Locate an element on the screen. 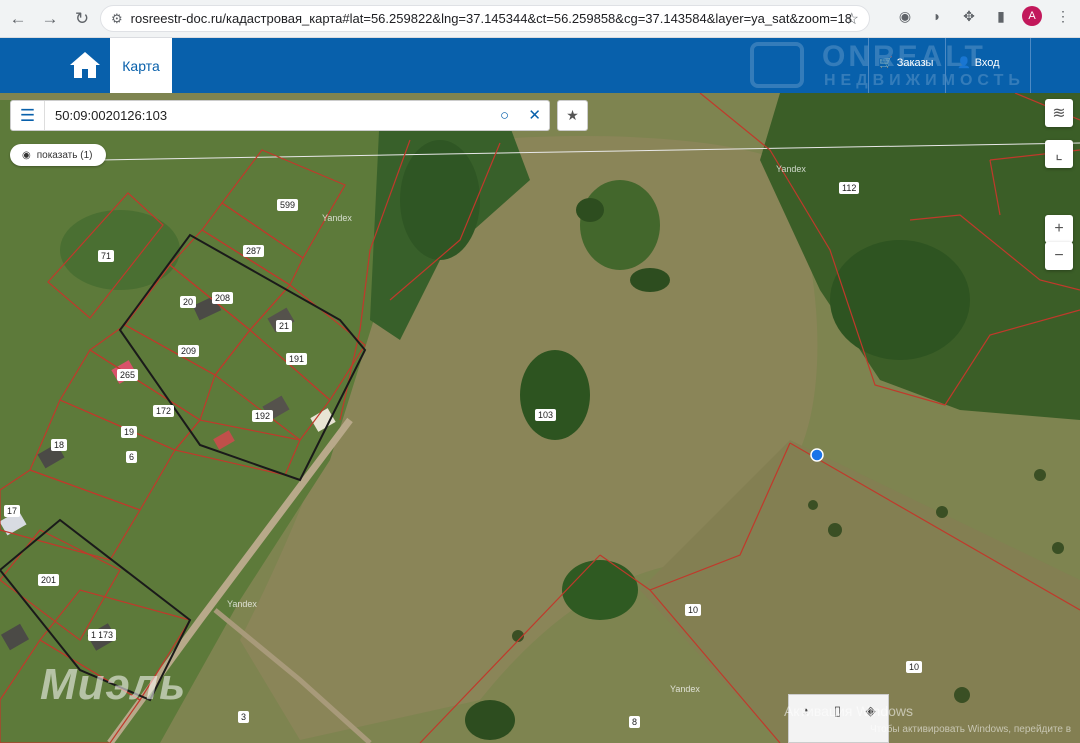  extensions-puzzle-icon: ✥ is located at coordinates (969, 16).